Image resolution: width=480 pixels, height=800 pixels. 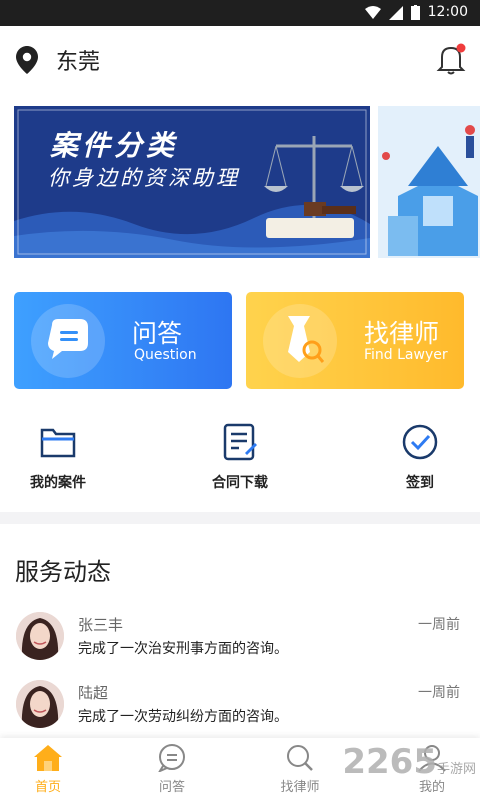 What do you see at coordinates (27, 60) in the screenshot?
I see `location-pin-icon` at bounding box center [27, 60].